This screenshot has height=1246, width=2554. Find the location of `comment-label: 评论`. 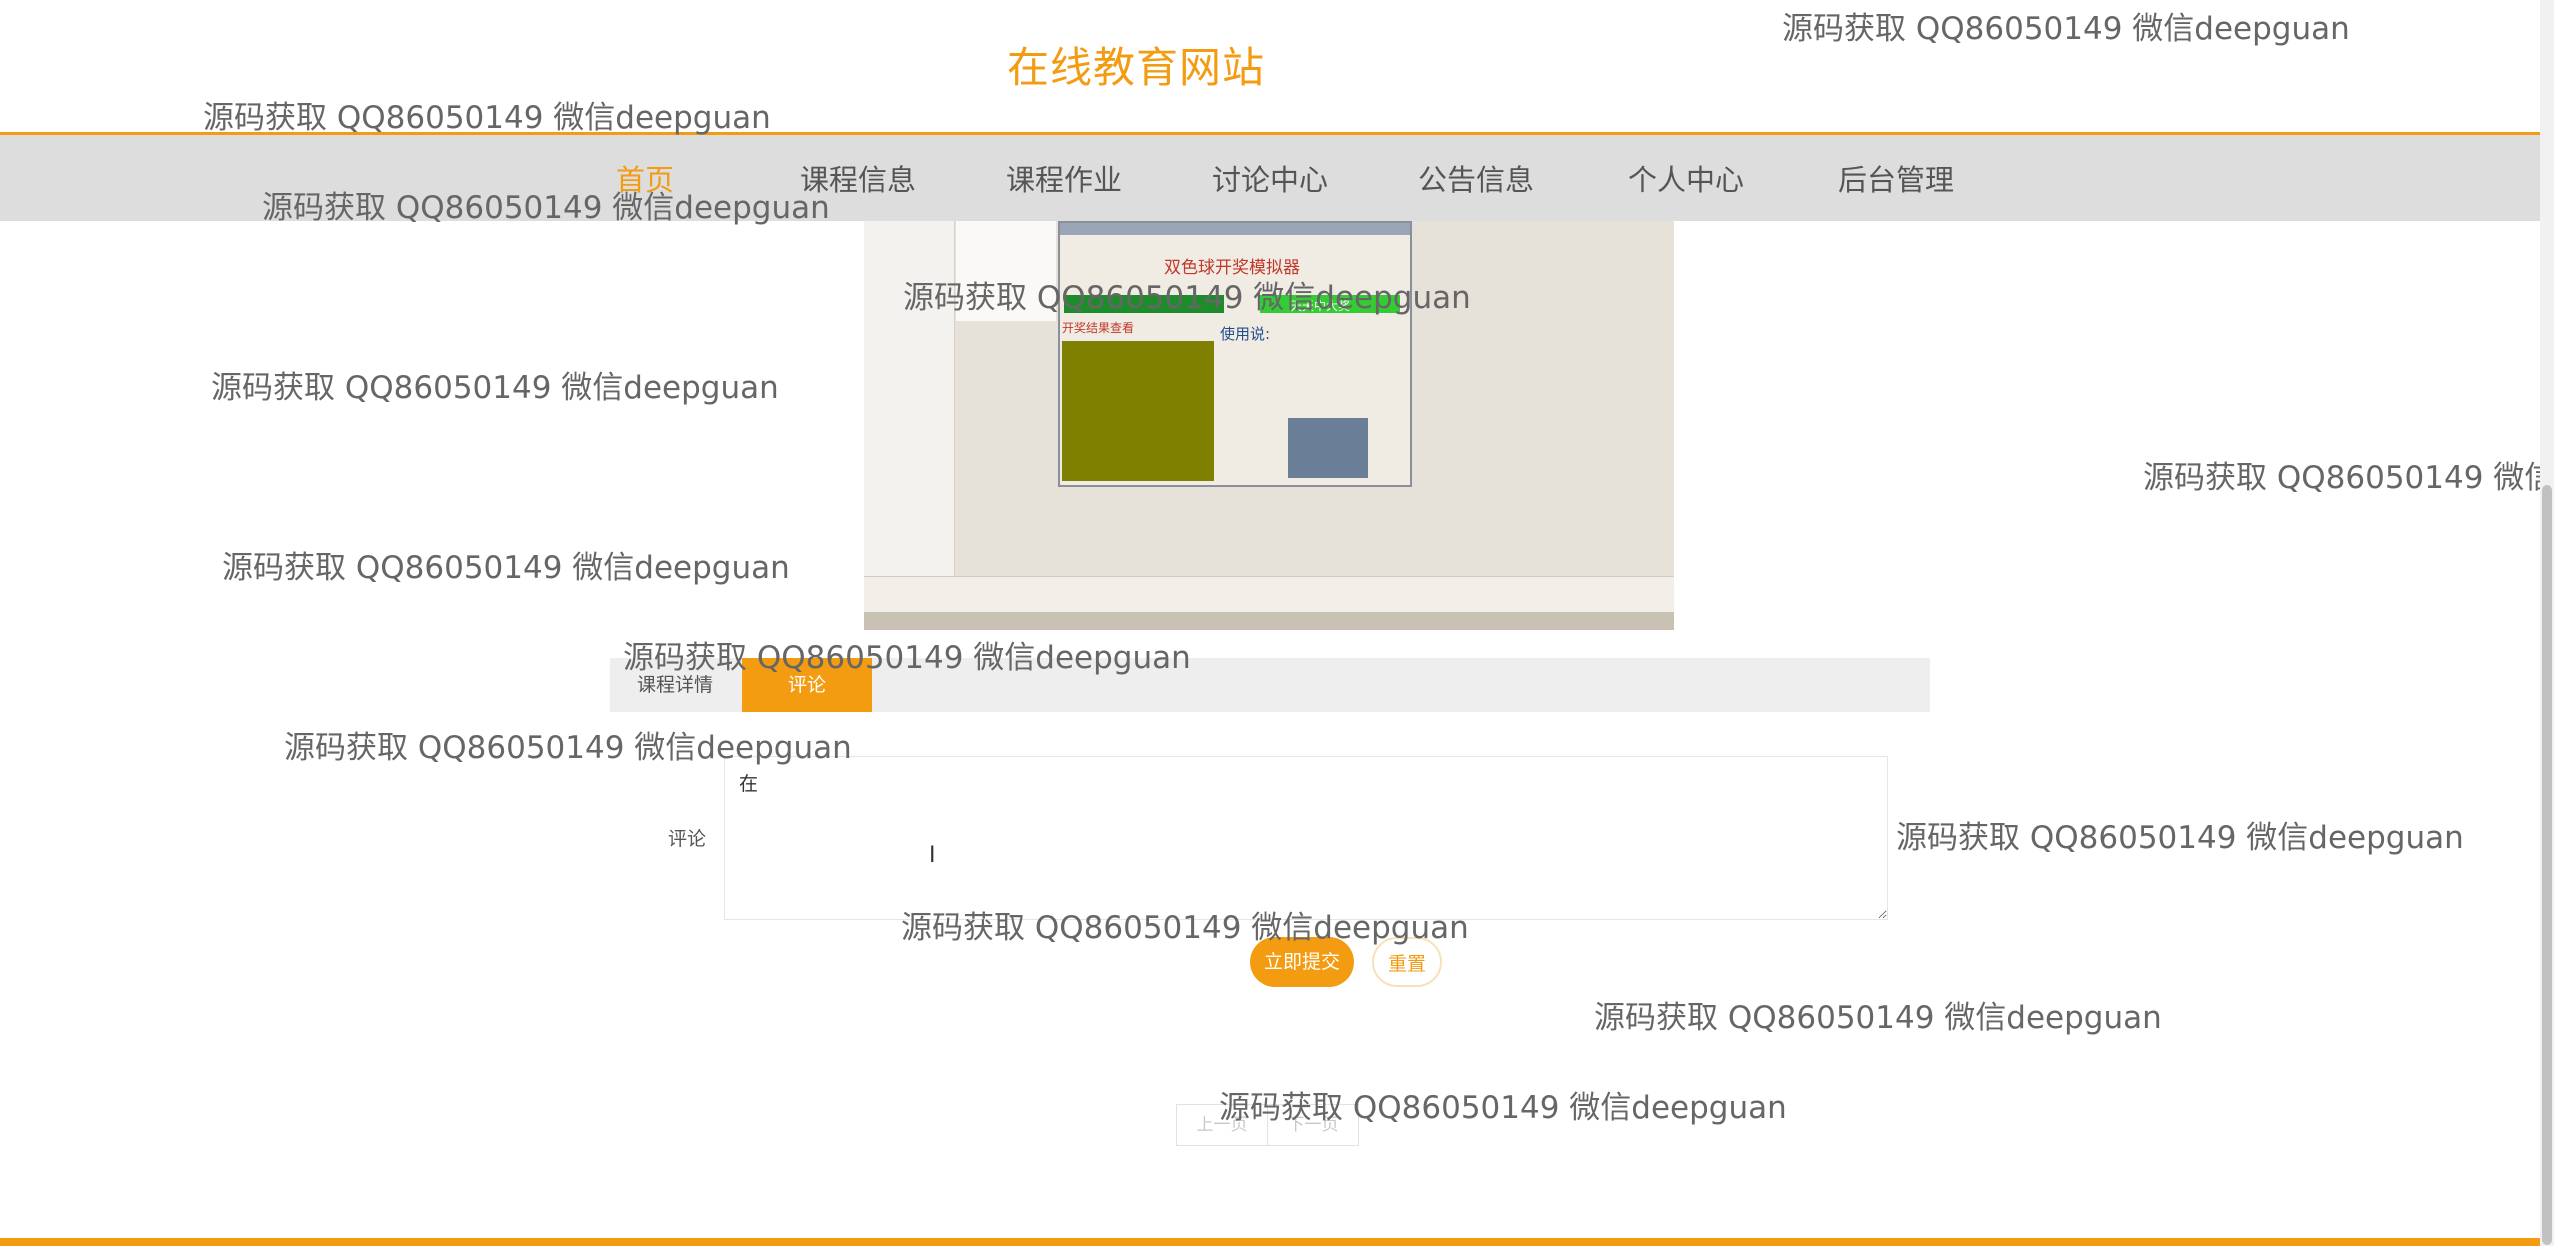

comment-label: 评论 is located at coordinates (687, 839).